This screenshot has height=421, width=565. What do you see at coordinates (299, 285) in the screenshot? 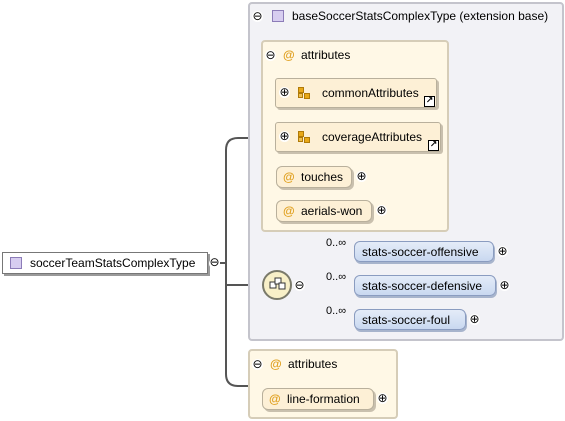
I see `sequence-collapse-icon: ⊖` at bounding box center [299, 285].